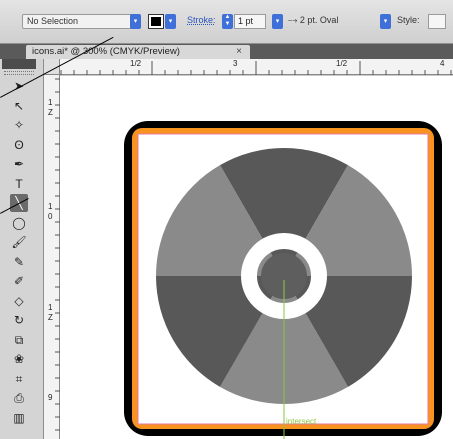 This screenshot has width=453, height=439. Describe the element at coordinates (19, 125) in the screenshot. I see `magic-wand-tool-icon: ✧` at that location.